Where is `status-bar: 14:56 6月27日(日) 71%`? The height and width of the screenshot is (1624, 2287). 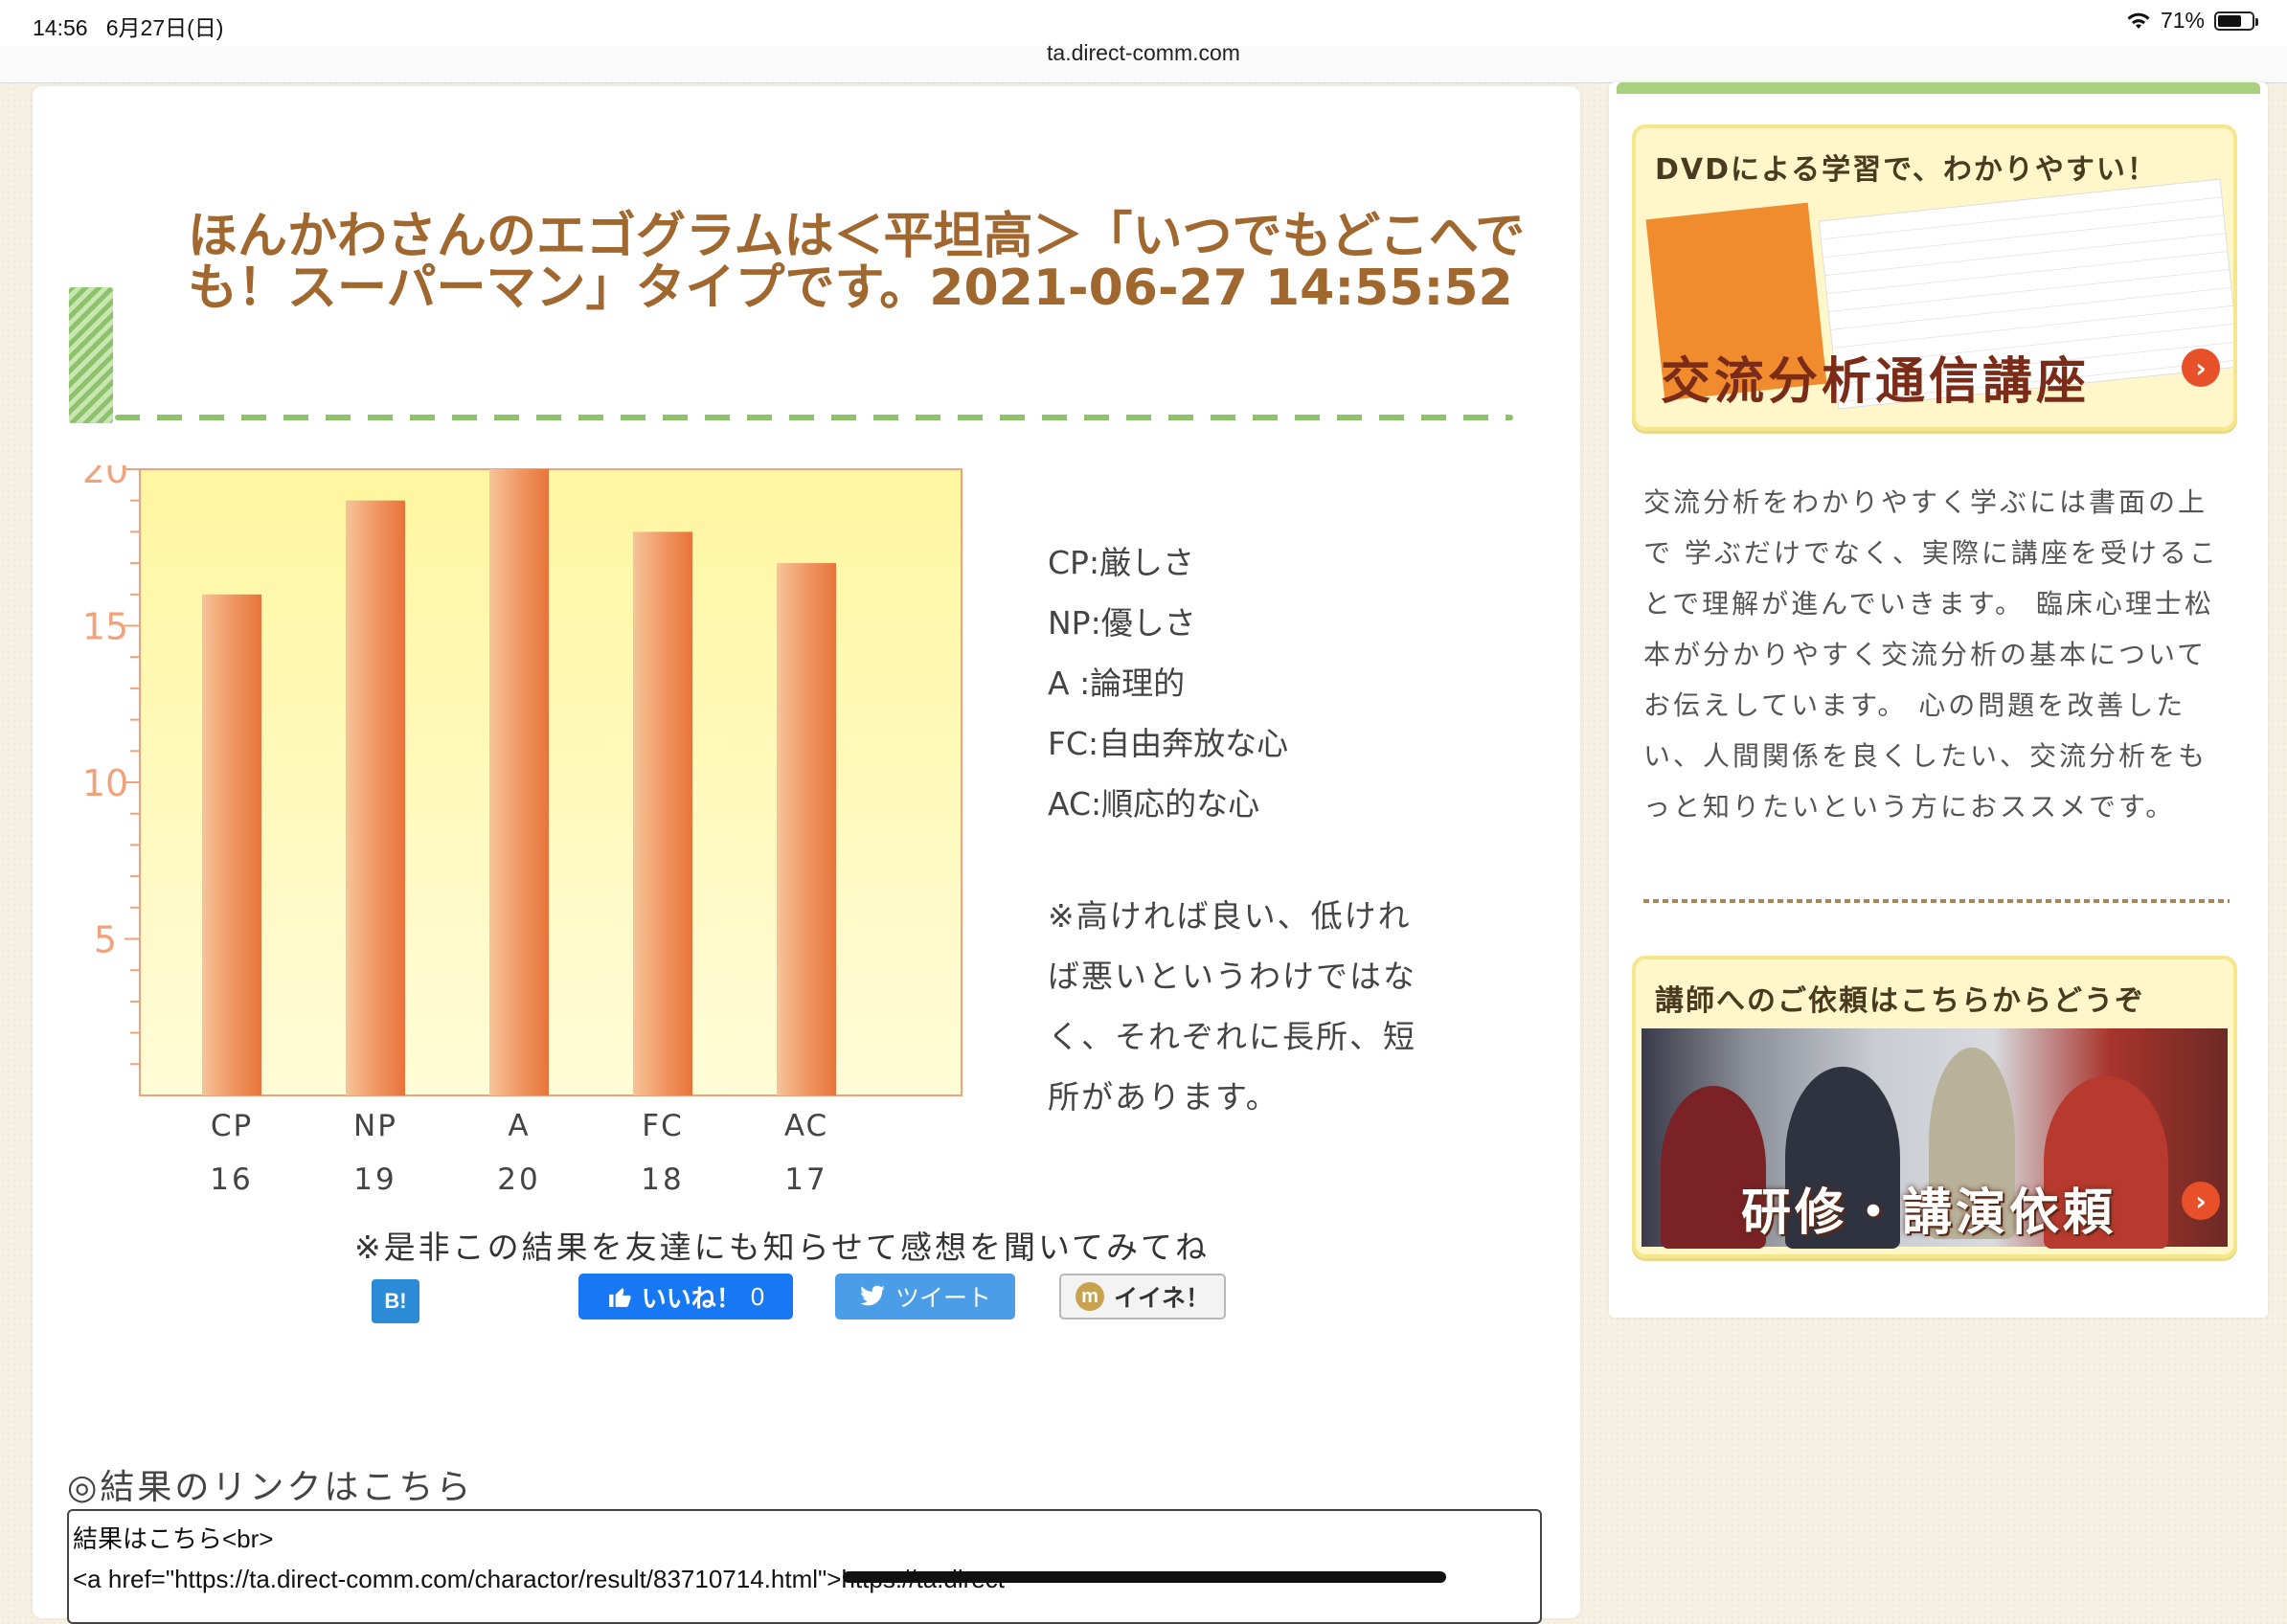 status-bar: 14:56 6月27日(日) 71% is located at coordinates (1143, 23).